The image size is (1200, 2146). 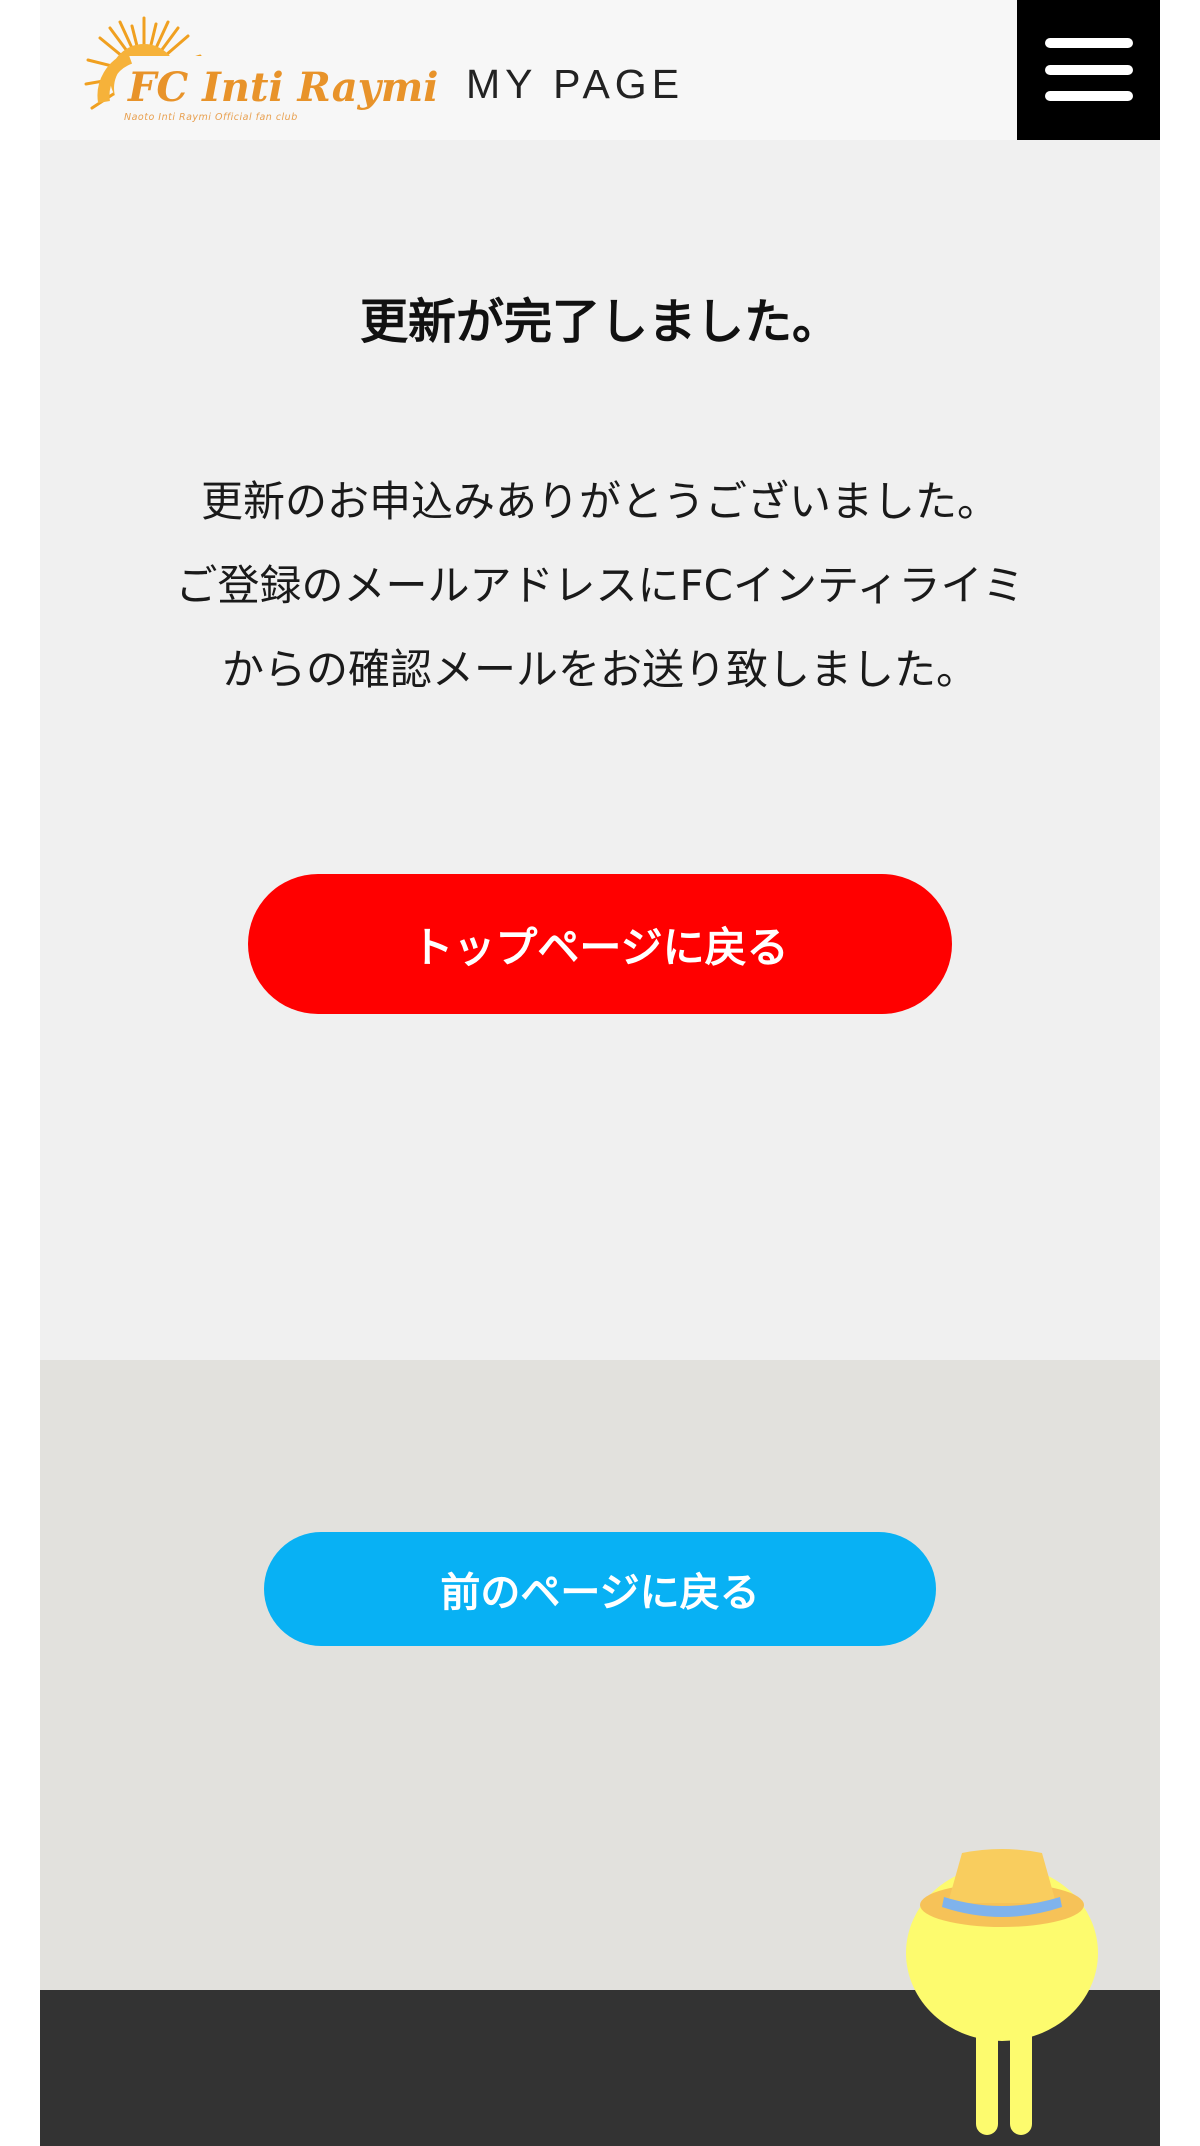 I want to click on menu-bar-middle, so click(x=1089, y=70).